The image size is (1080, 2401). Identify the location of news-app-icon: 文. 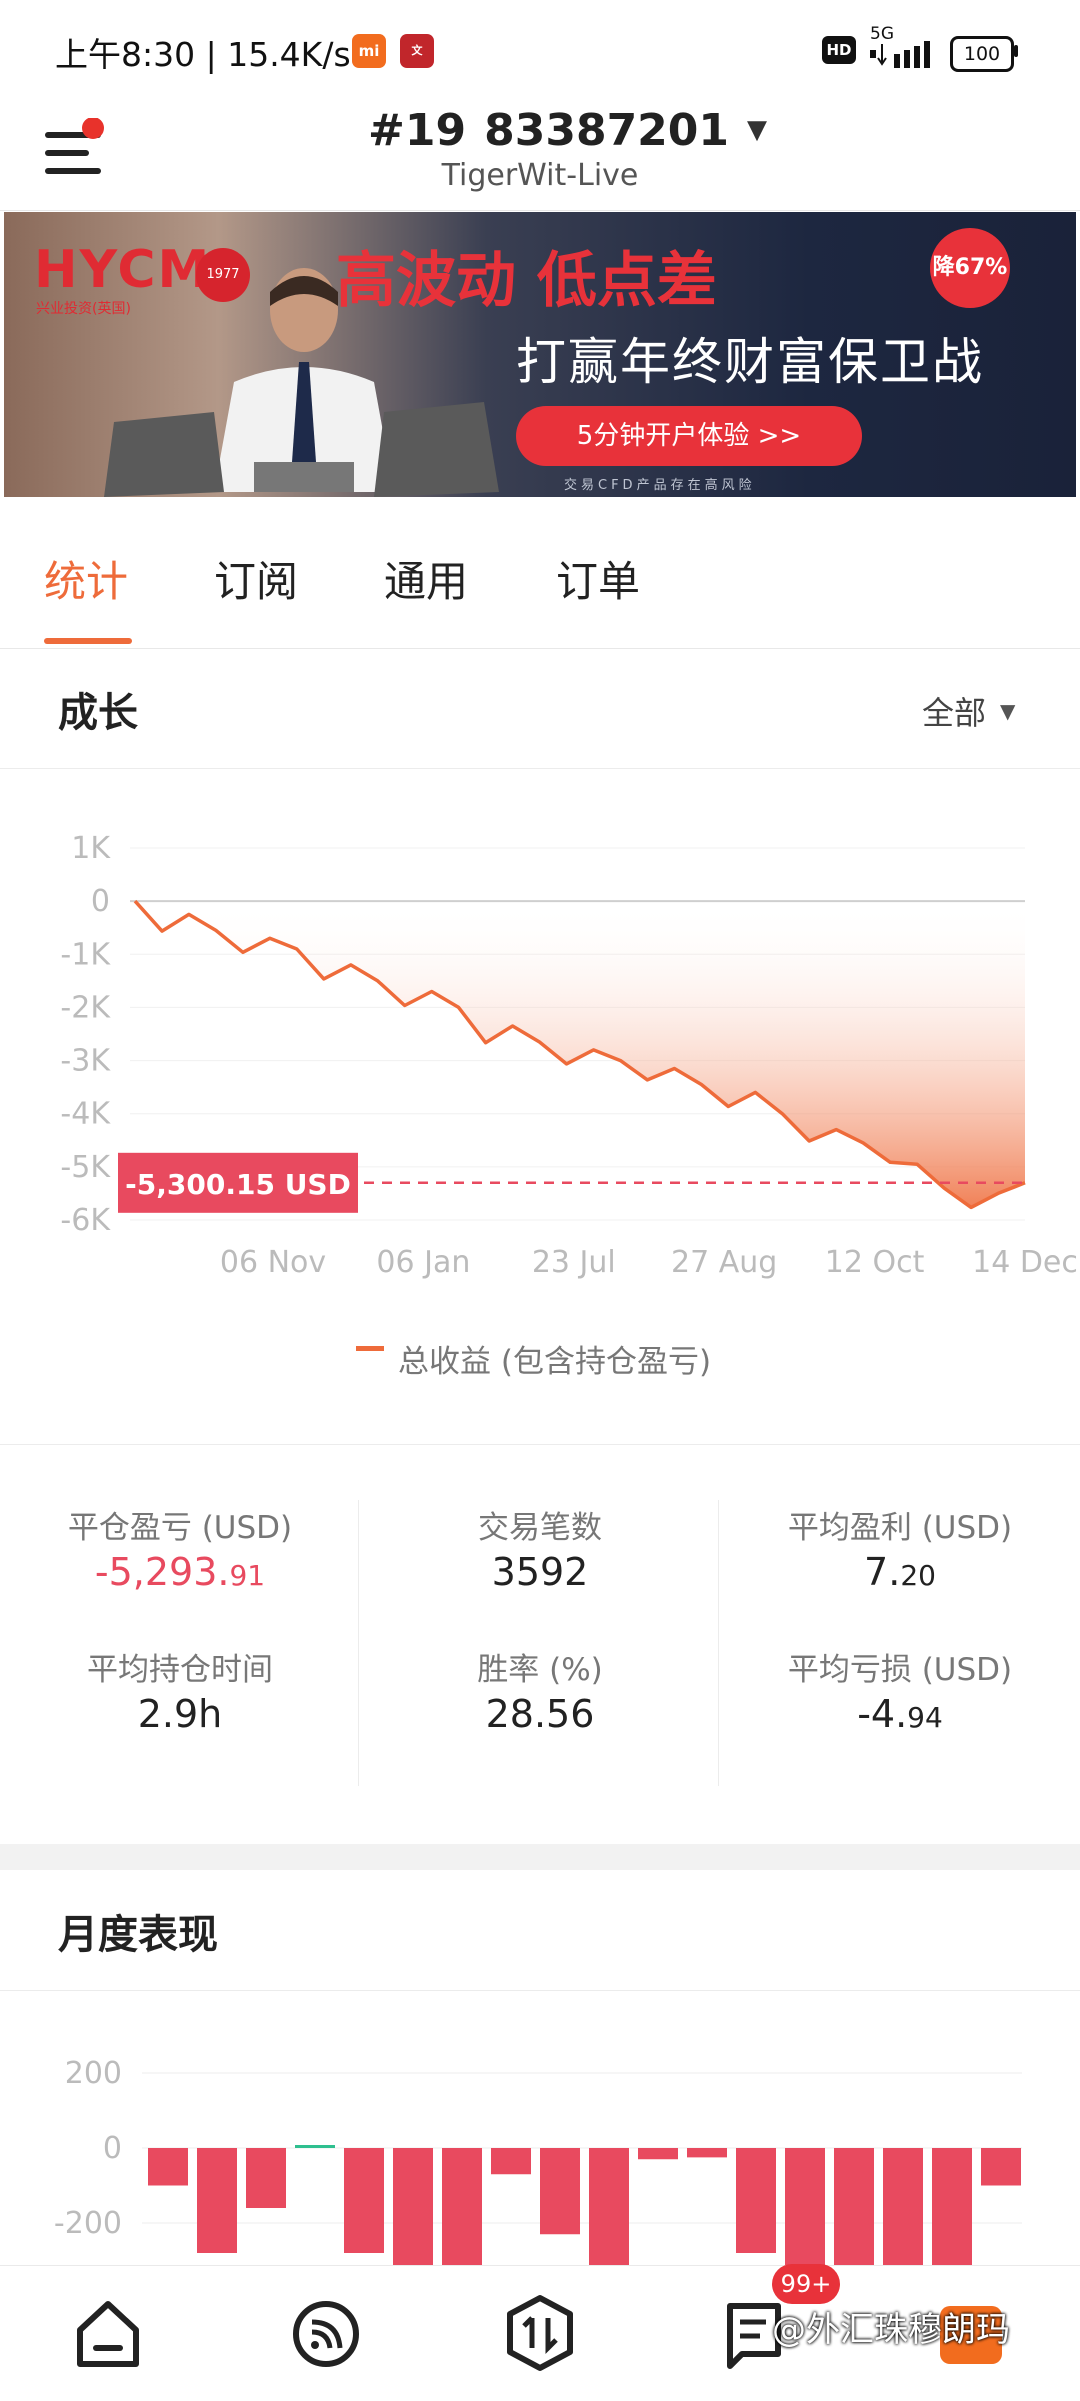
(417, 51).